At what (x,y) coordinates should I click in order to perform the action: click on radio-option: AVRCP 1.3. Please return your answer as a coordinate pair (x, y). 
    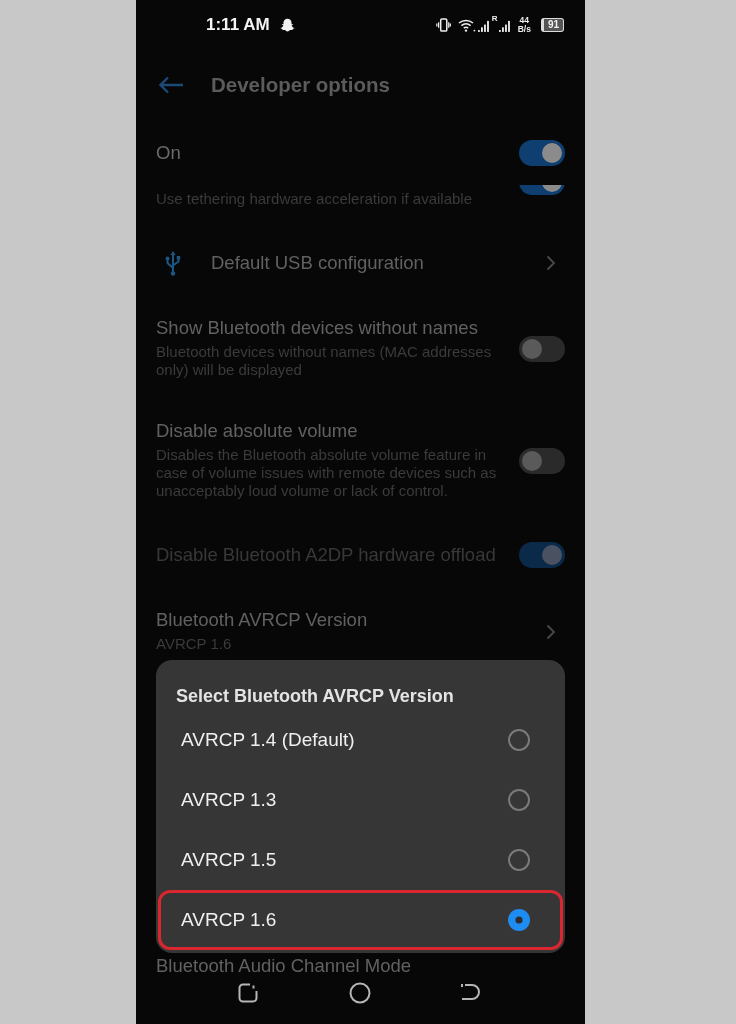
    Looking at the image, I should click on (360, 800).